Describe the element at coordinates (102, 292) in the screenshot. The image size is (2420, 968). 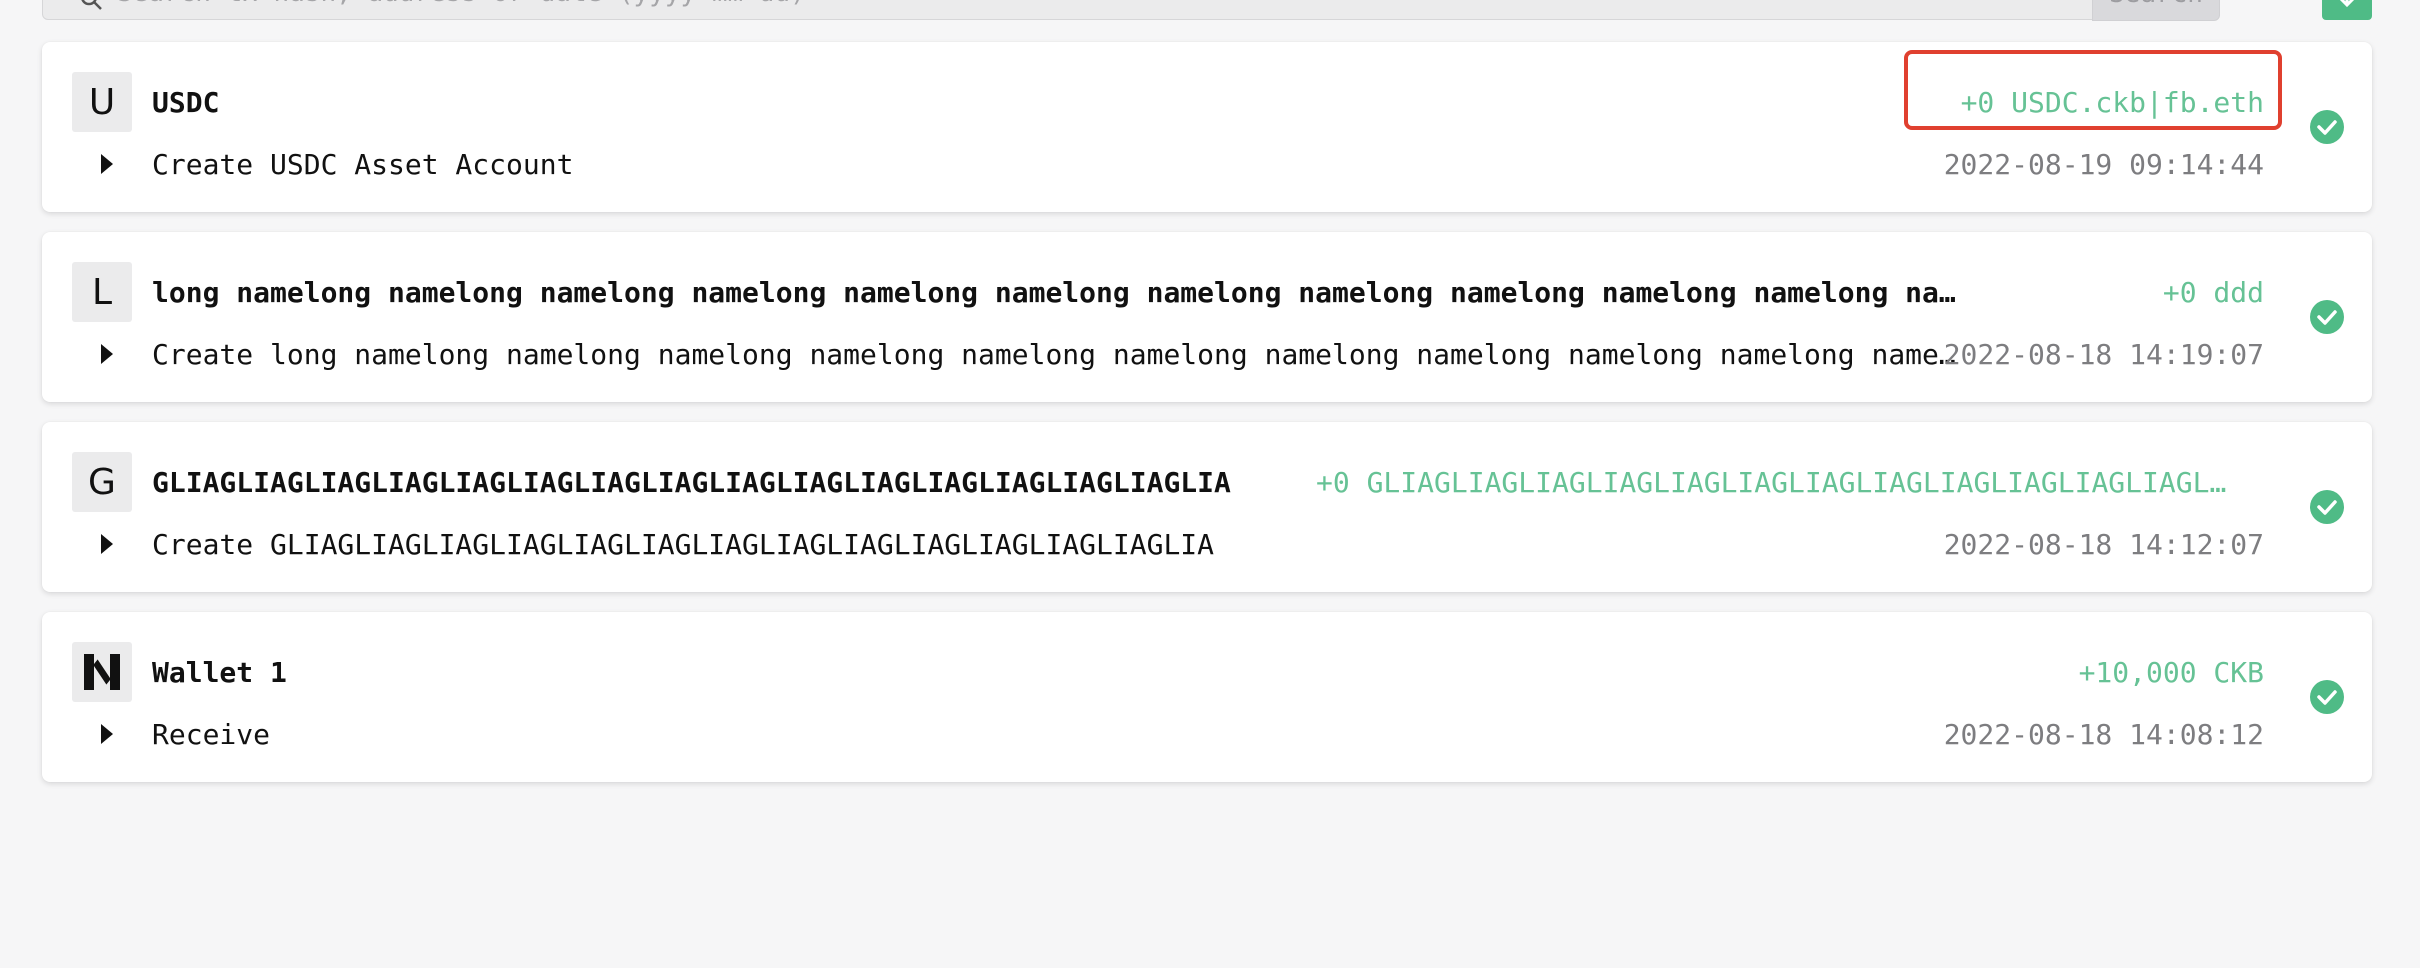
I see `asset-avatar: L` at that location.